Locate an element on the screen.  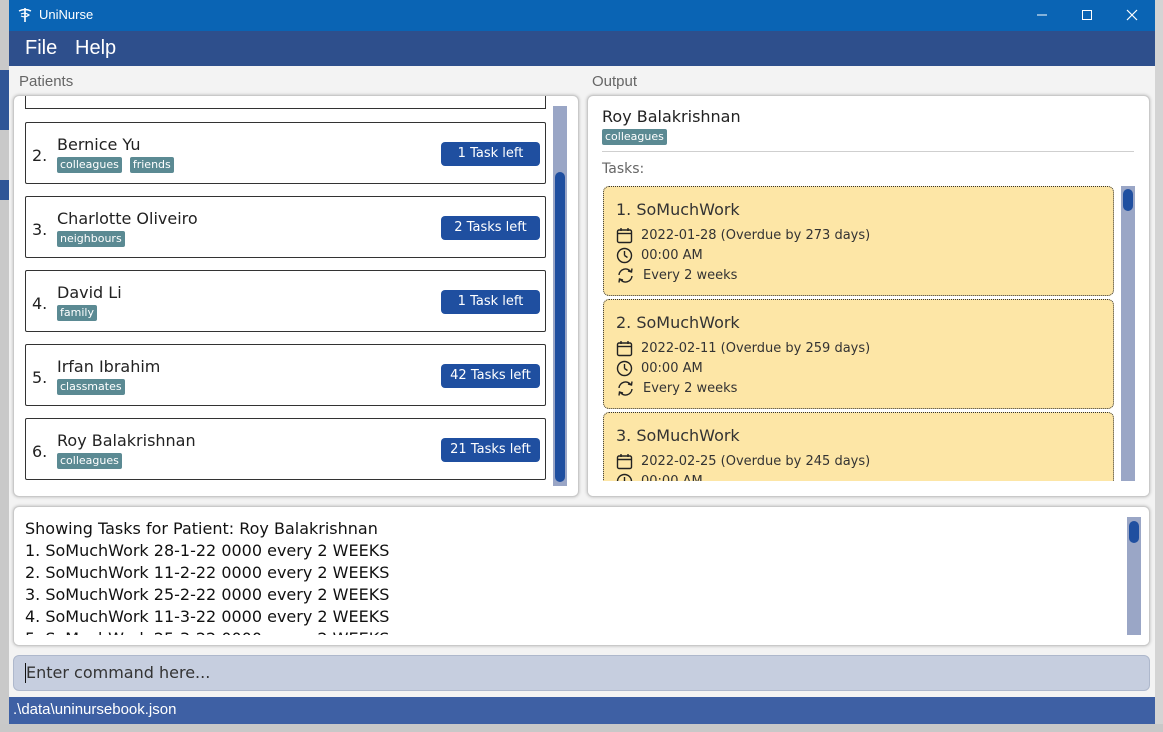
task-date: 2022-02-25 (Overdue by 245 days) is located at coordinates (756, 461).